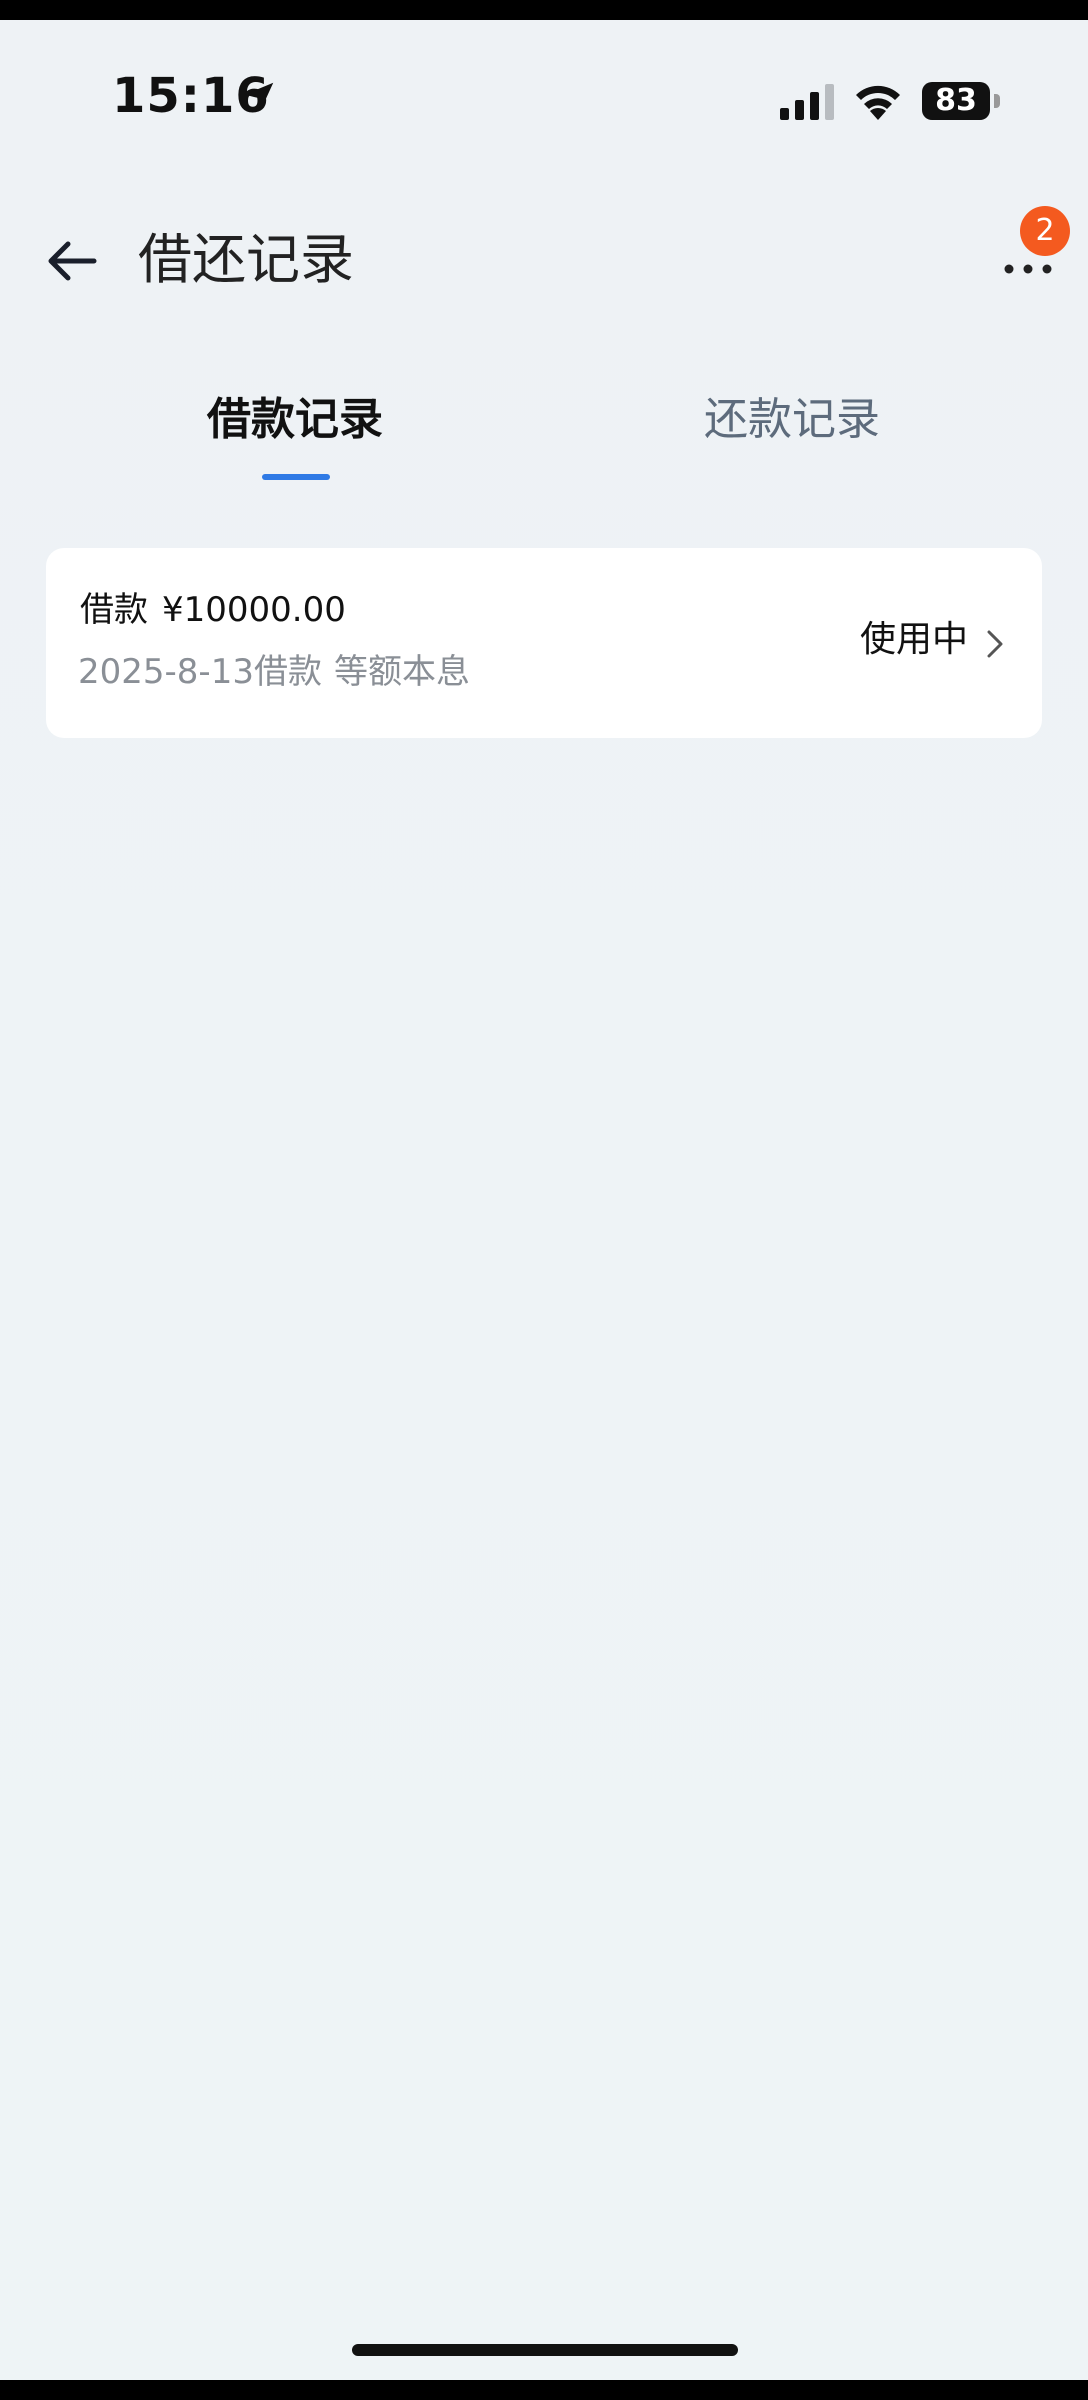  Describe the element at coordinates (544, 440) in the screenshot. I see `tab-bar: 借款记录 还款记录` at that location.